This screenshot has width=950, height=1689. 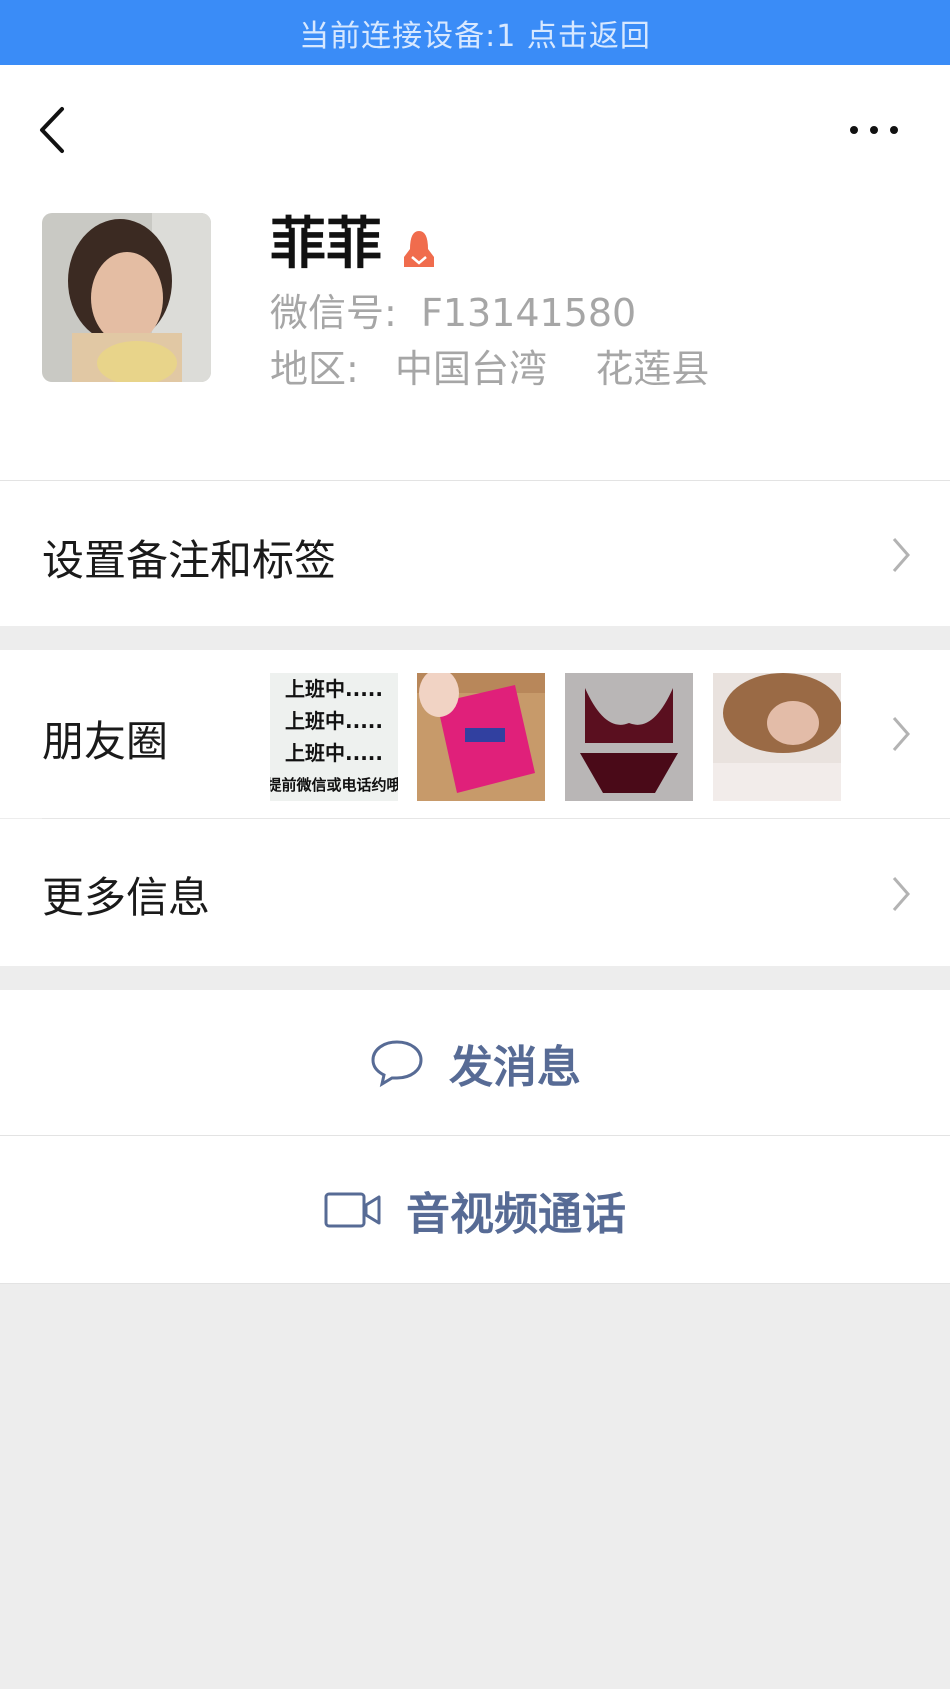 What do you see at coordinates (475, 892) in the screenshot?
I see `more-info-row: 更多信息` at bounding box center [475, 892].